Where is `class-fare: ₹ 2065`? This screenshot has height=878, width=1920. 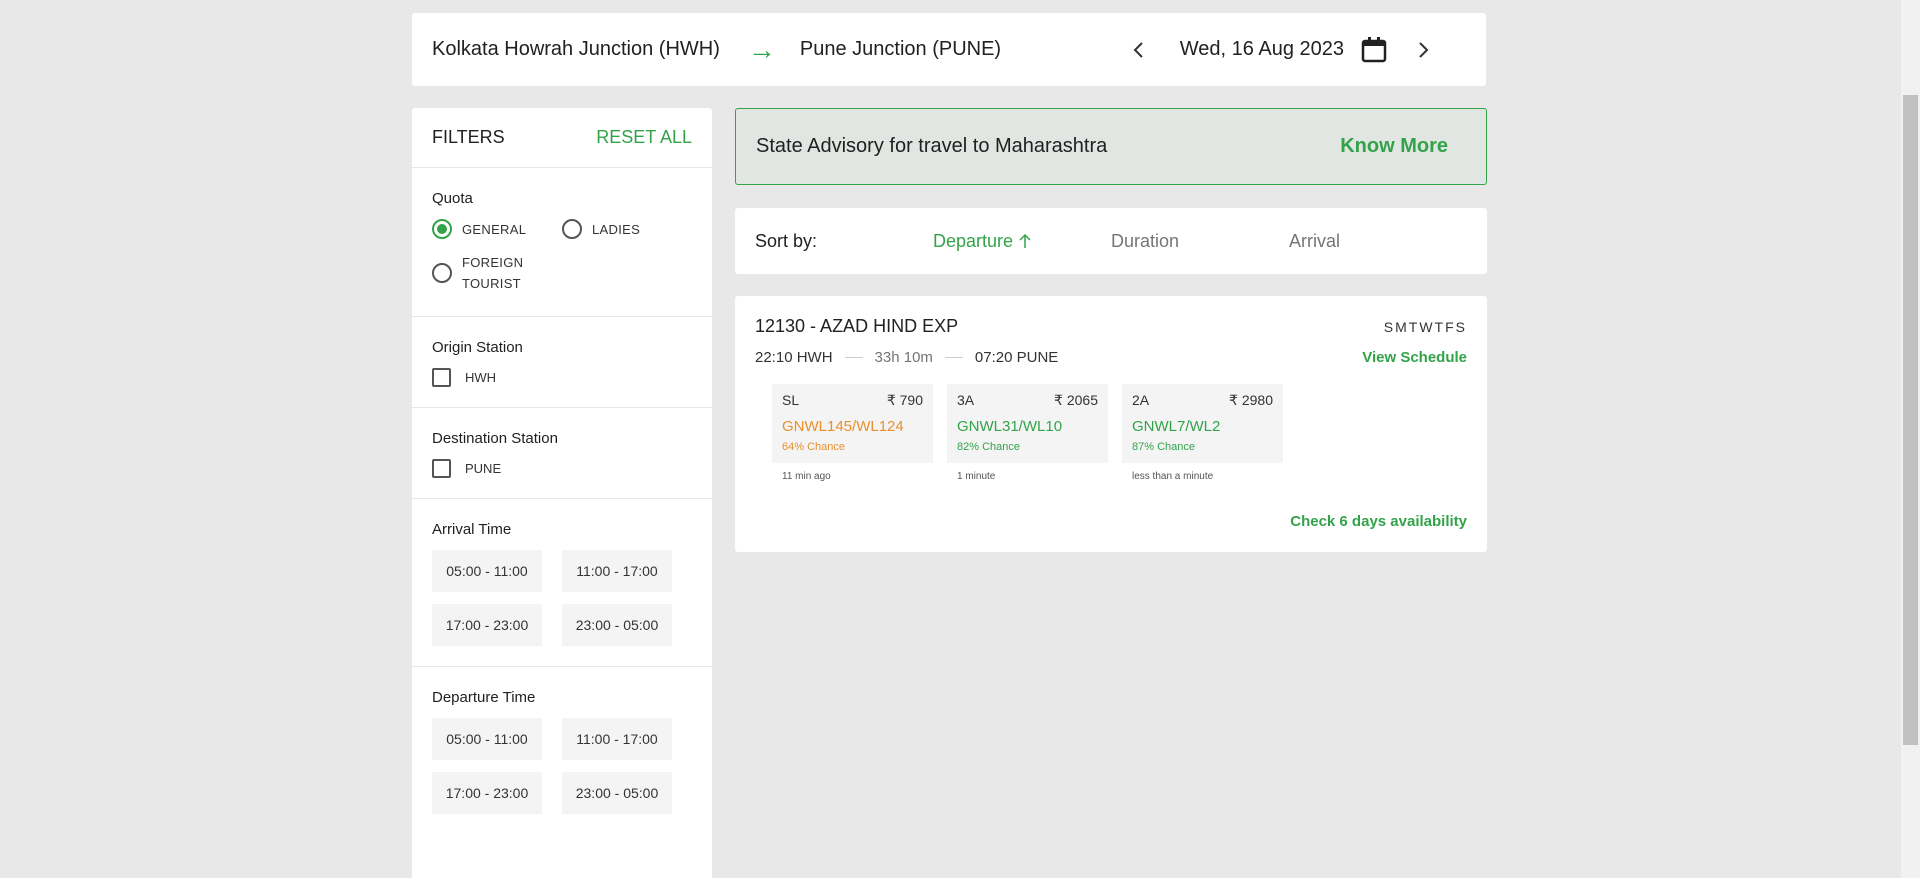
class-fare: ₹ 2065 is located at coordinates (1076, 400).